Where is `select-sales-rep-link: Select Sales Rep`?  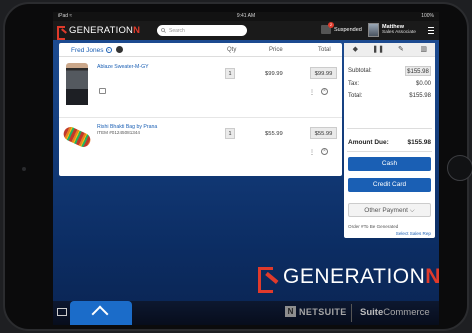
select-sales-rep-link: Select Sales Rep is located at coordinates (413, 233).